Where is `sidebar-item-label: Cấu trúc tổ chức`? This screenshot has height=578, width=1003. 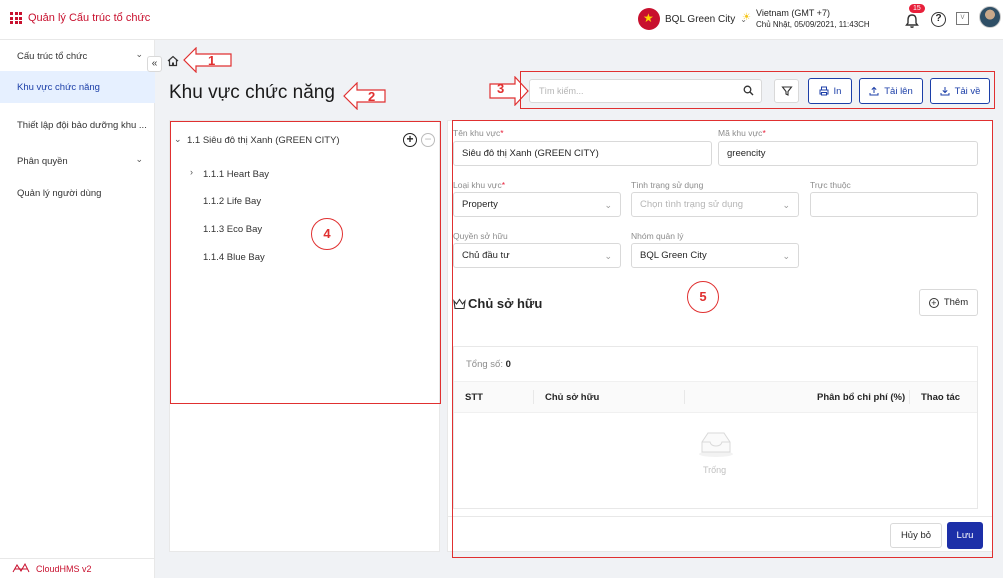 sidebar-item-label: Cấu trúc tổ chức is located at coordinates (52, 56).